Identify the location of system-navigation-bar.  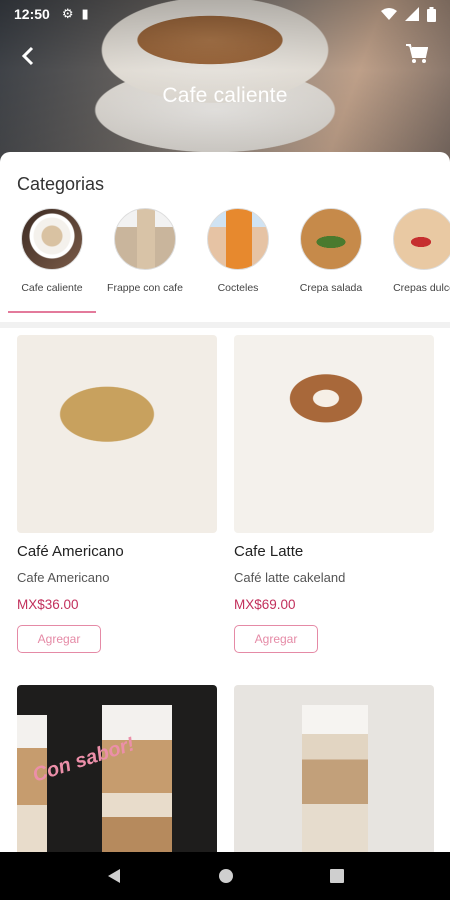
(225, 876).